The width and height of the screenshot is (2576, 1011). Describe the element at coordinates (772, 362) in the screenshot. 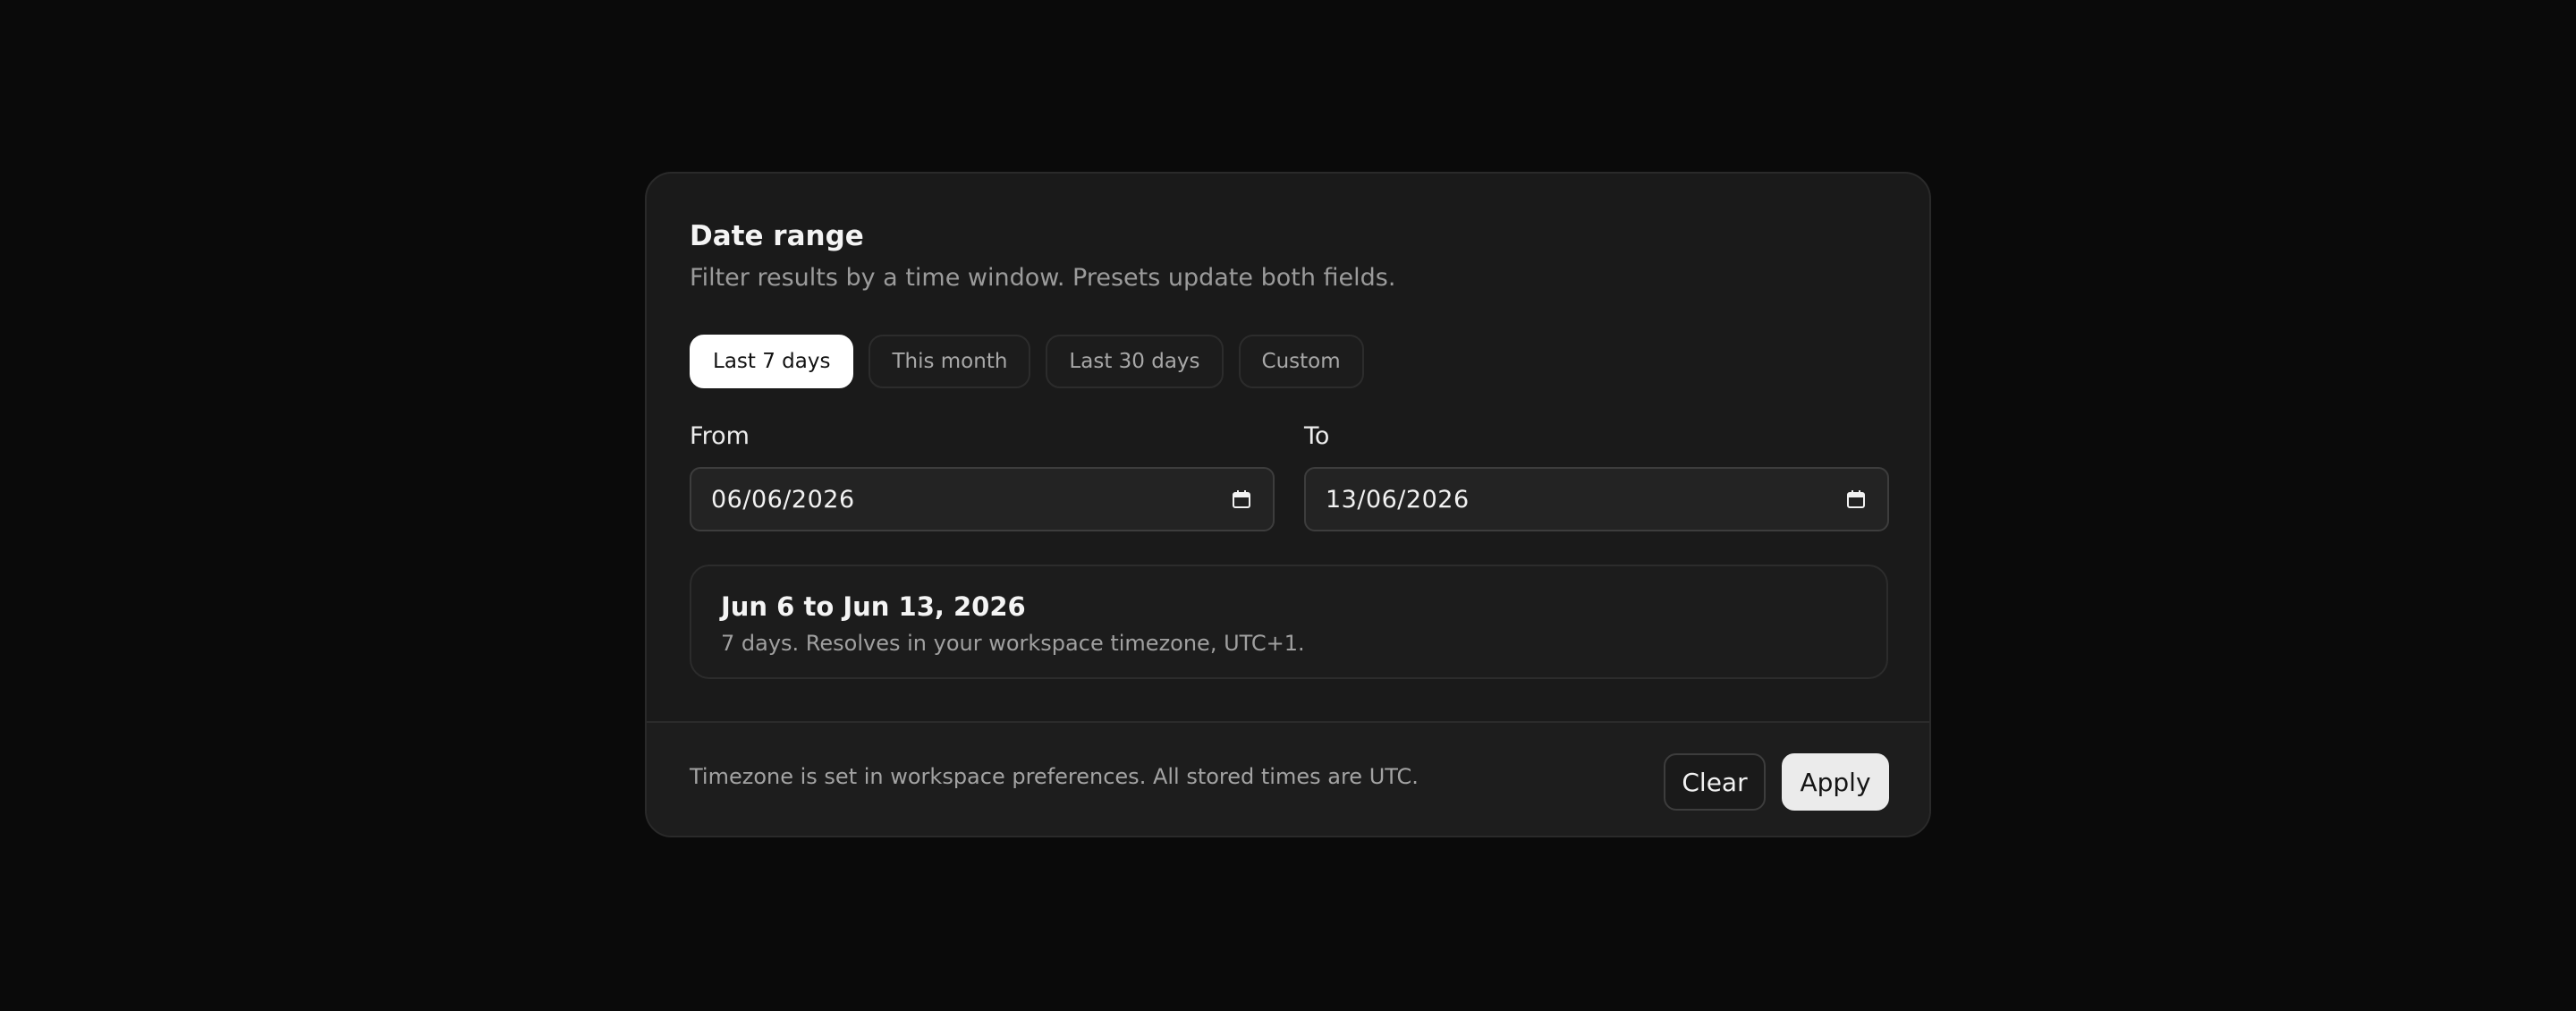

I see `preset-last-7-days: Last 7 days` at that location.